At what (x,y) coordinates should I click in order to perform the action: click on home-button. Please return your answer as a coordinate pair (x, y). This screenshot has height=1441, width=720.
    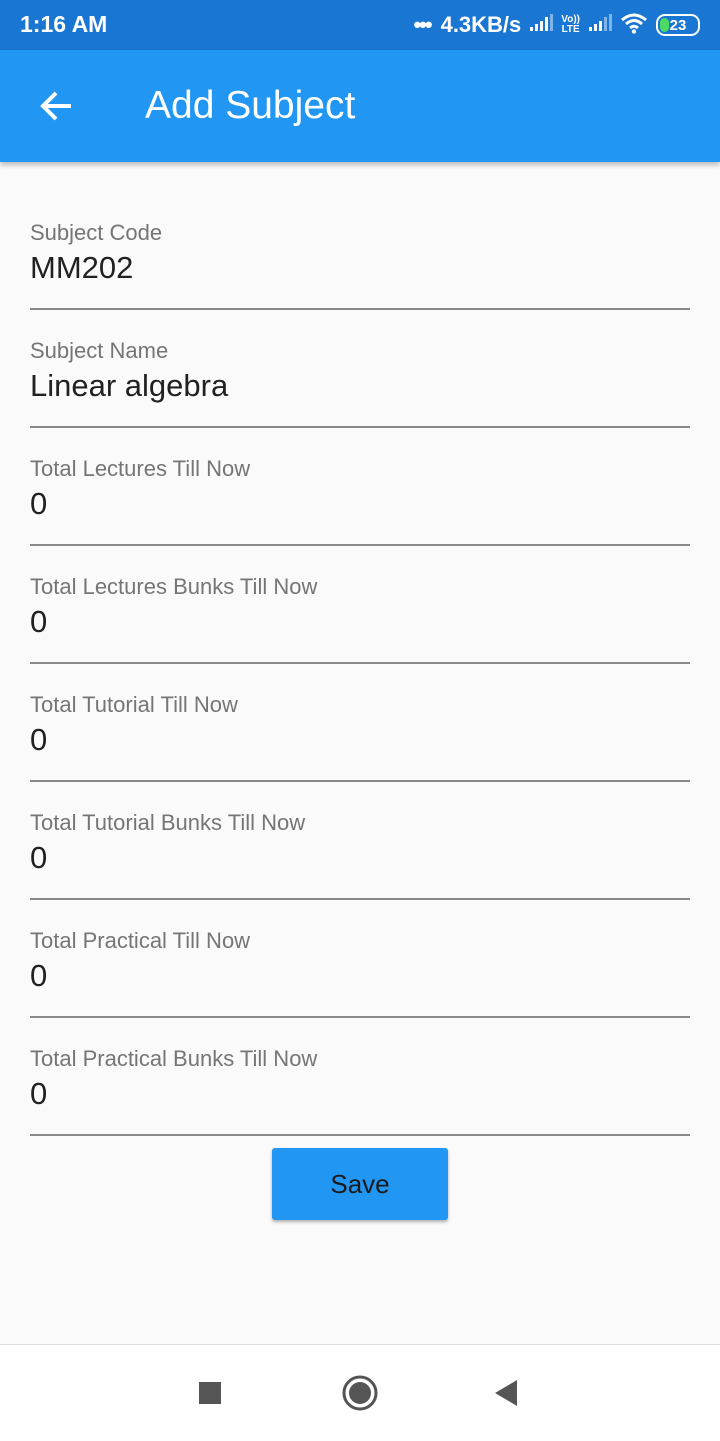
    Looking at the image, I should click on (360, 1393).